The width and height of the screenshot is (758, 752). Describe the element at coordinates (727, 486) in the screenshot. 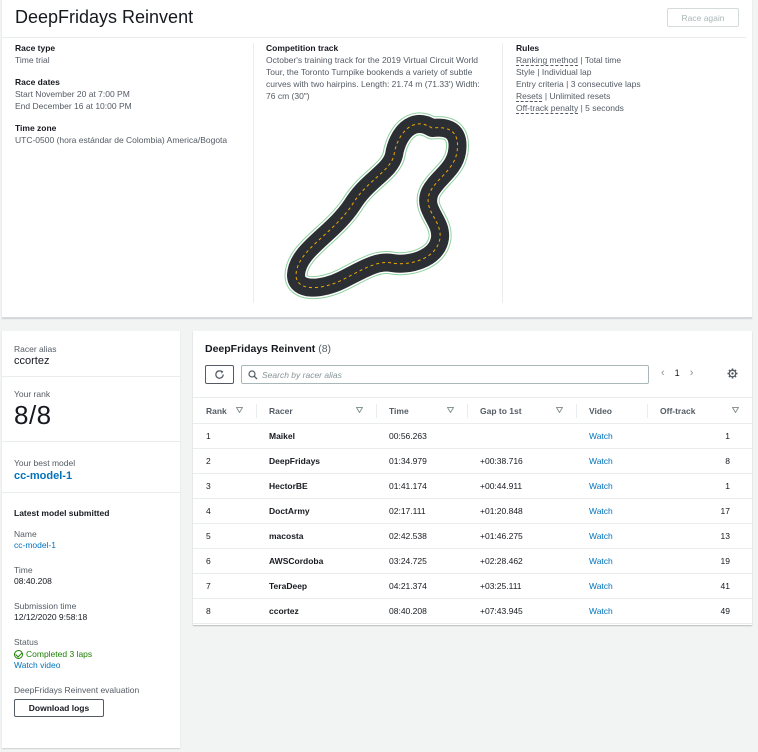

I see `cell-offtrack: 1` at that location.